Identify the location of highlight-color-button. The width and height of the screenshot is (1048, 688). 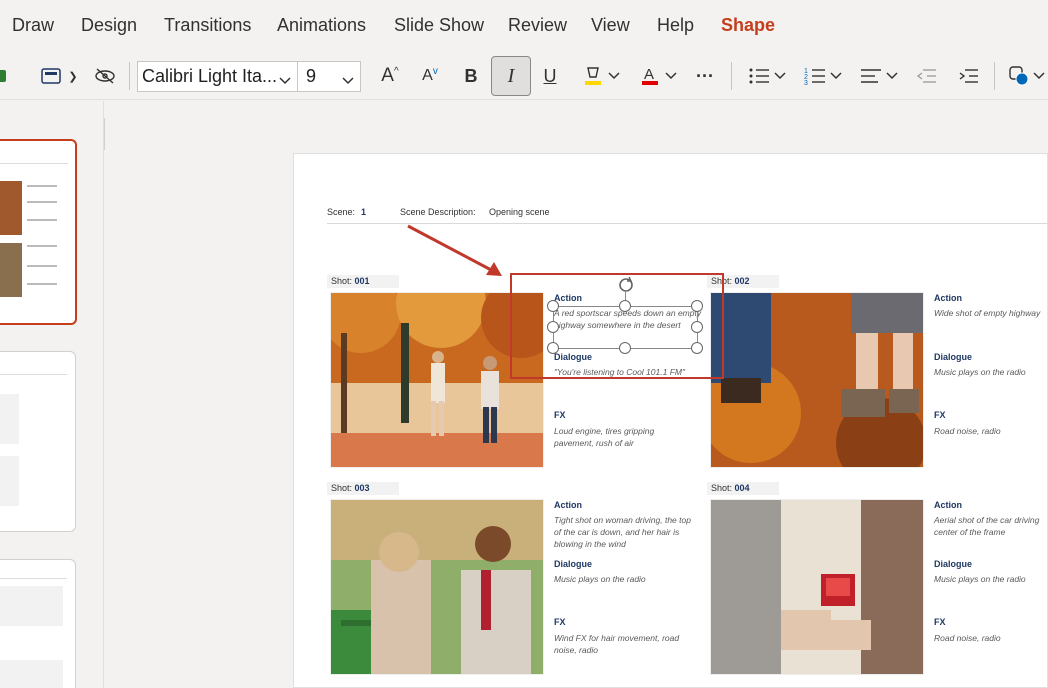
(601, 76).